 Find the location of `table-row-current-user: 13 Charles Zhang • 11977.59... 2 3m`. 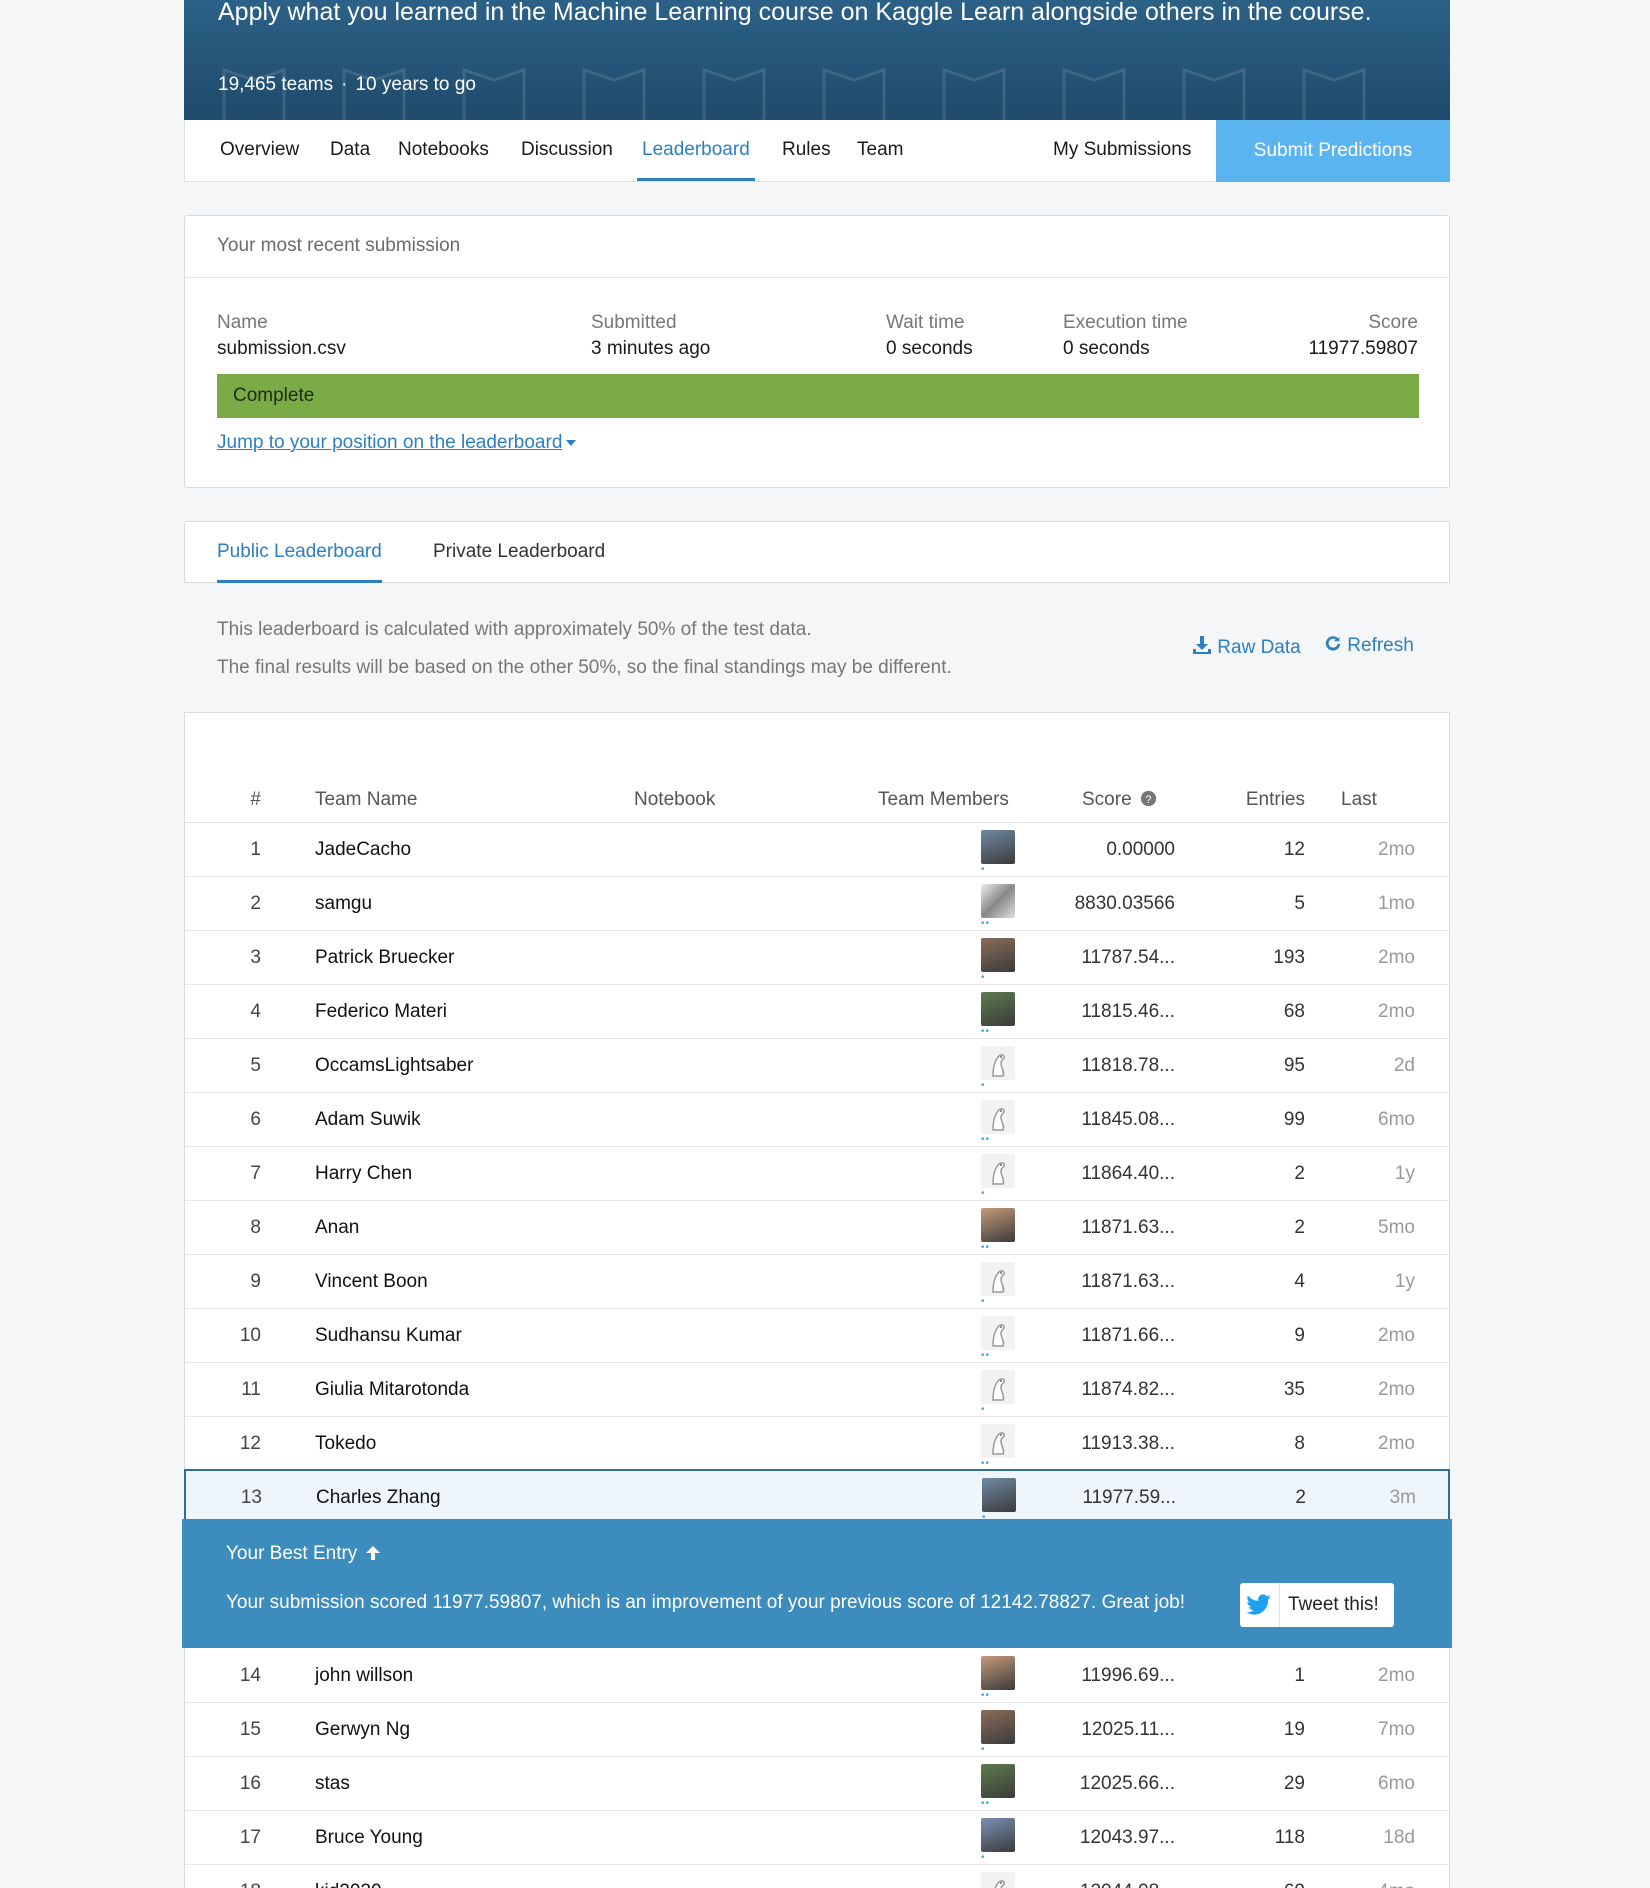

table-row-current-user: 13 Charles Zhang • 11977.59... 2 3m is located at coordinates (817, 1496).